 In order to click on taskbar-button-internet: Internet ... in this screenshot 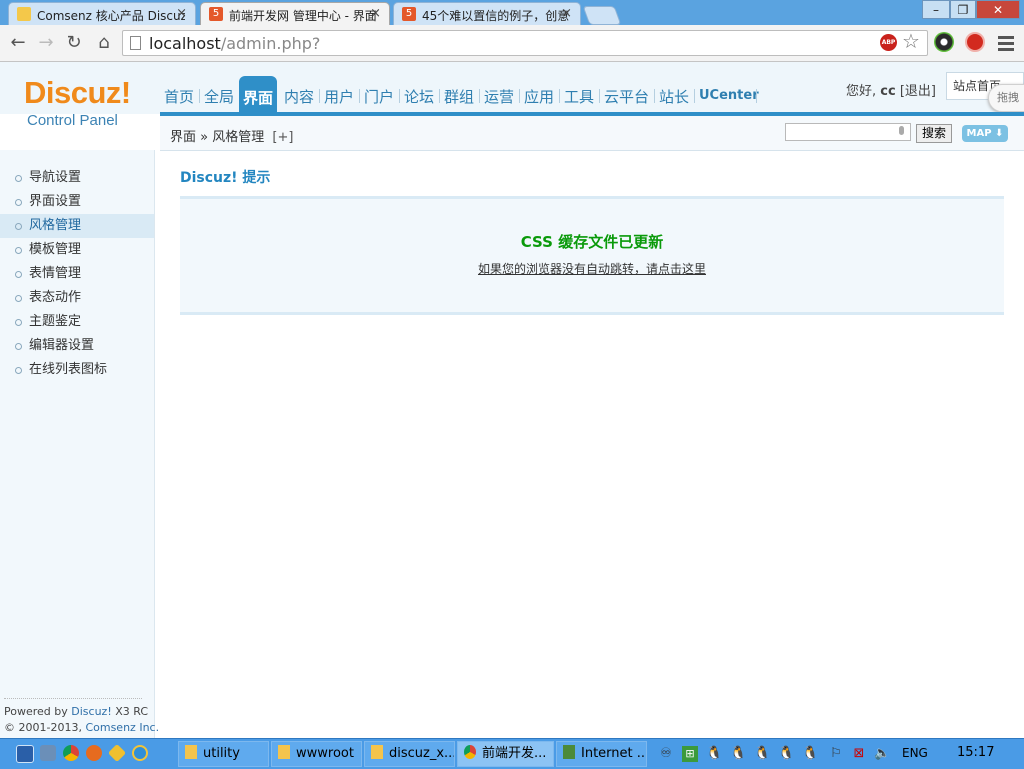, I will do `click(601, 754)`.